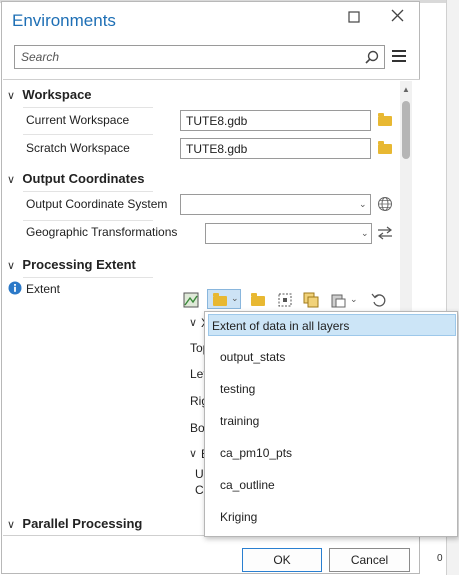  Describe the element at coordinates (275, 148) in the screenshot. I see `scratch-workspace-field: TUTE8.gdb` at that location.